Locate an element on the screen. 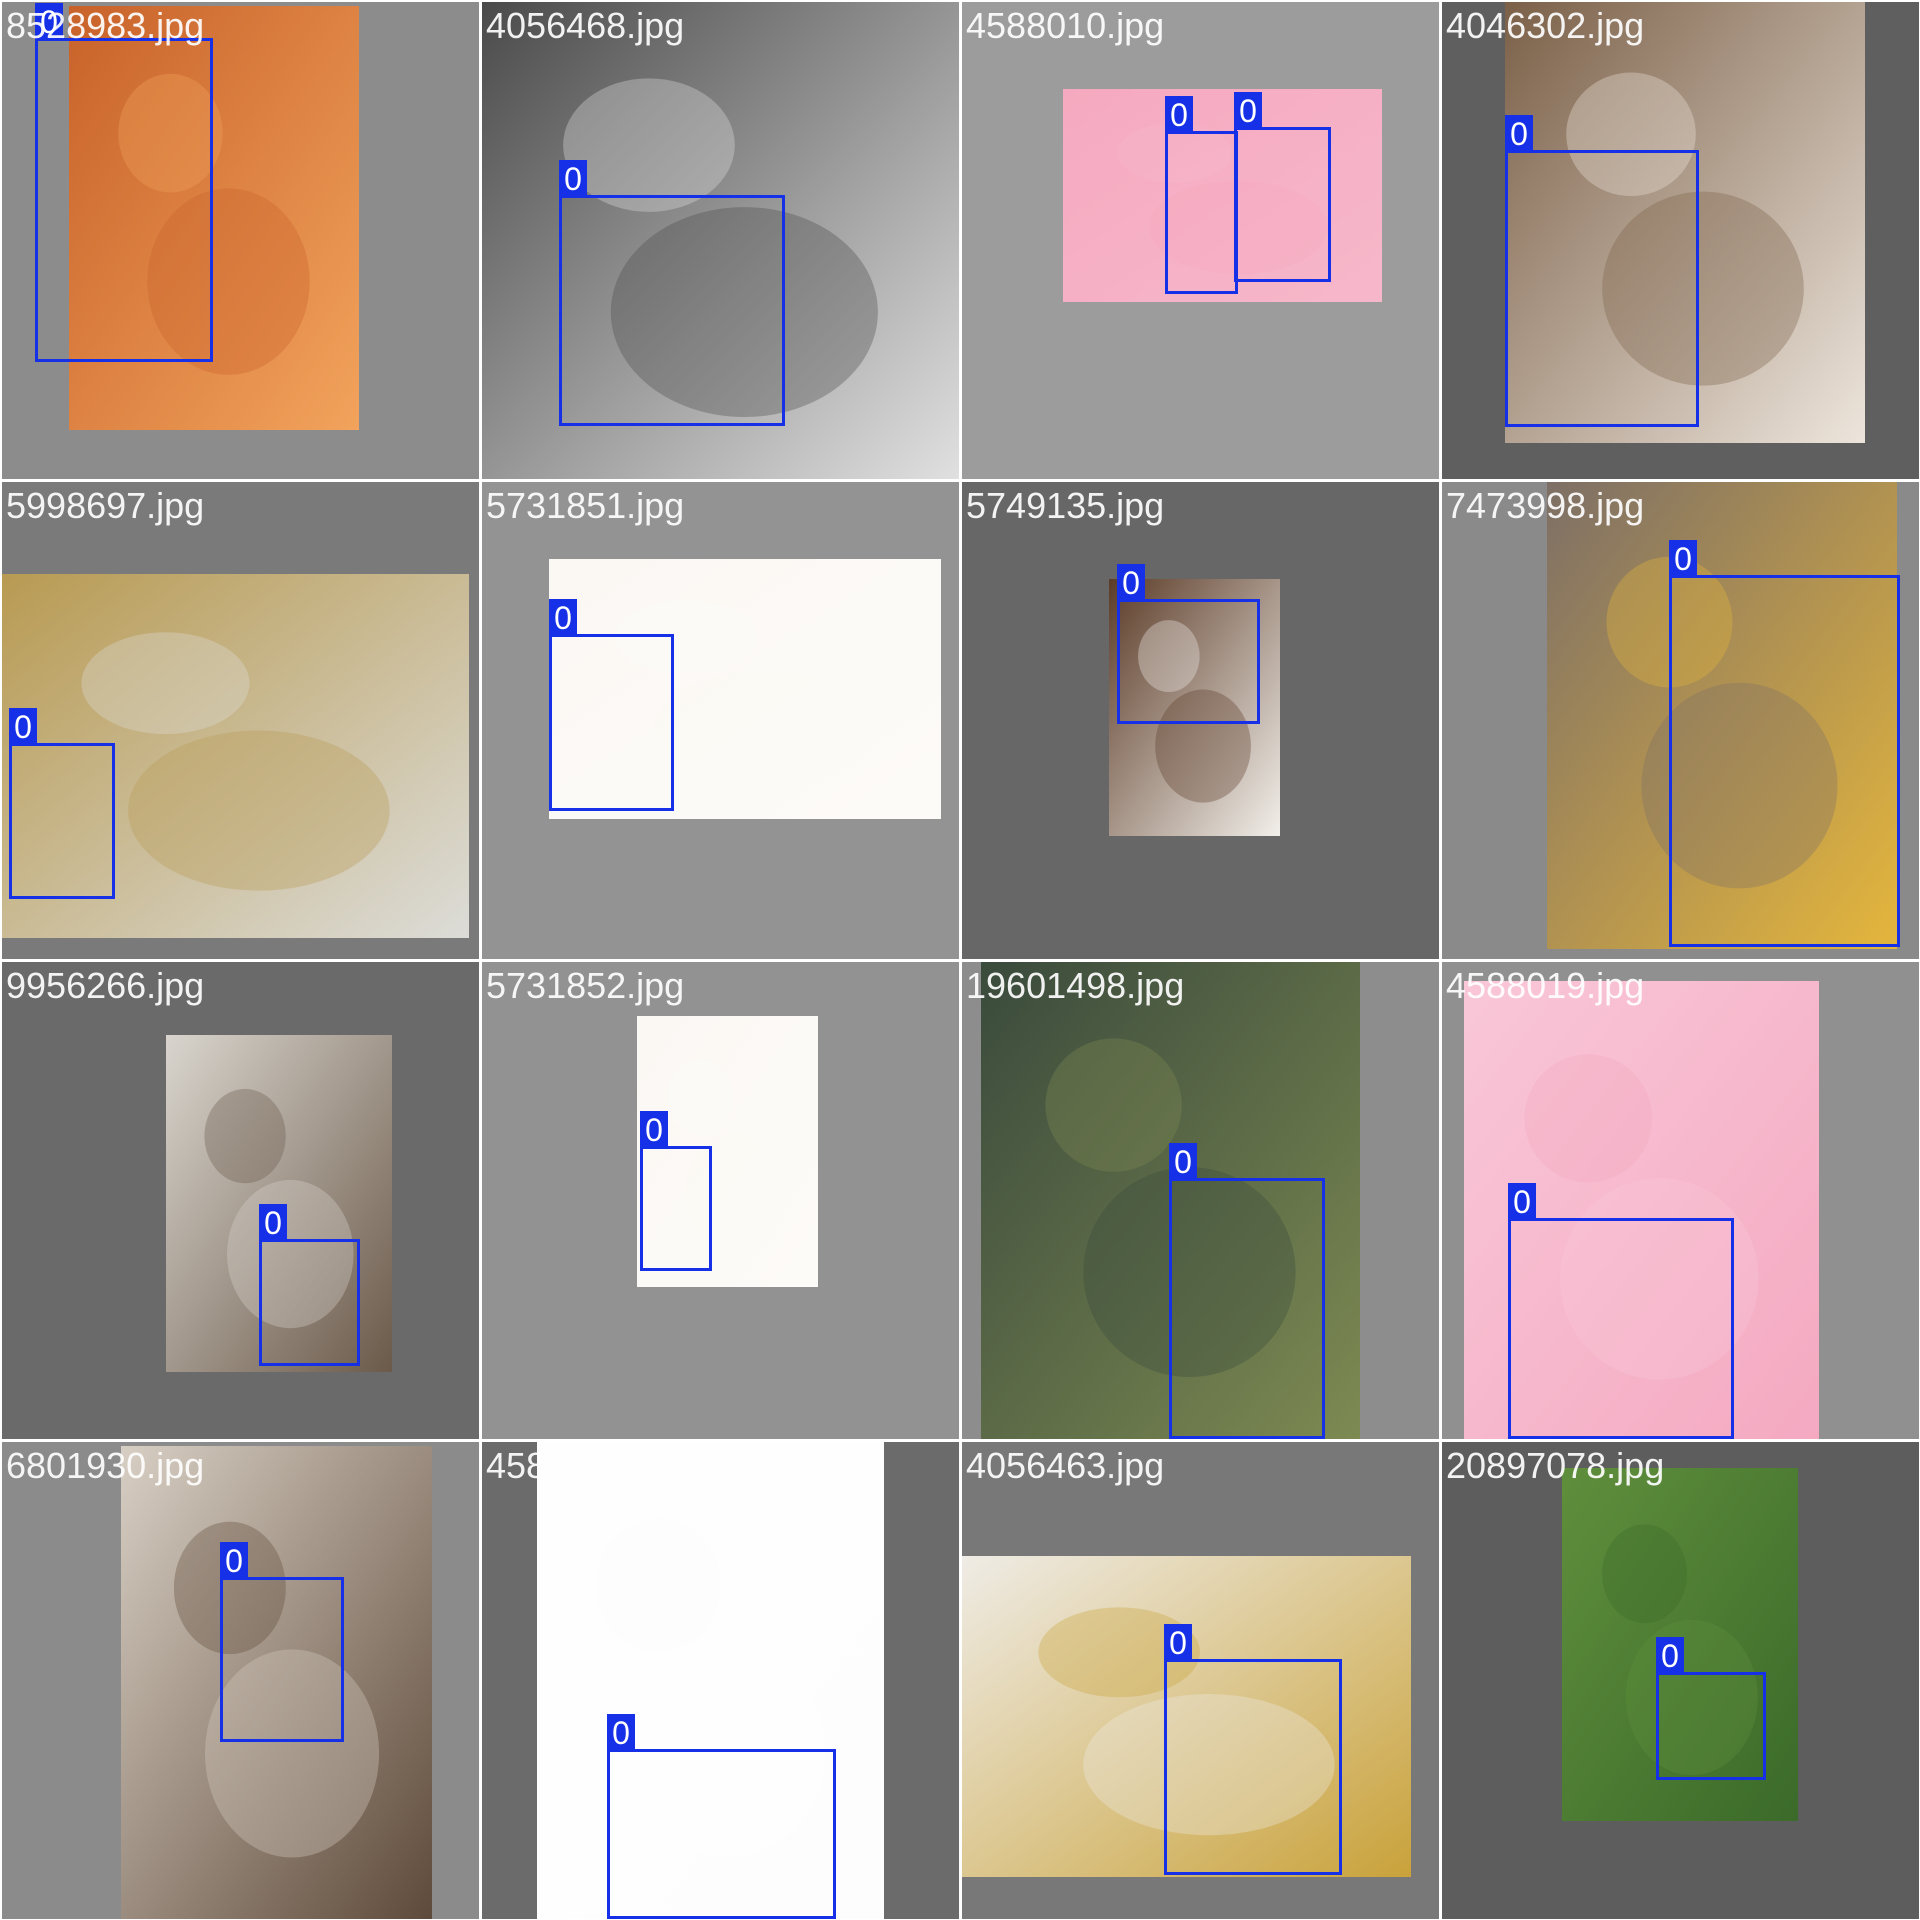 The image size is (1920, 1920). mosaic-tile: 0 4046302.jpg is located at coordinates (1680, 240).